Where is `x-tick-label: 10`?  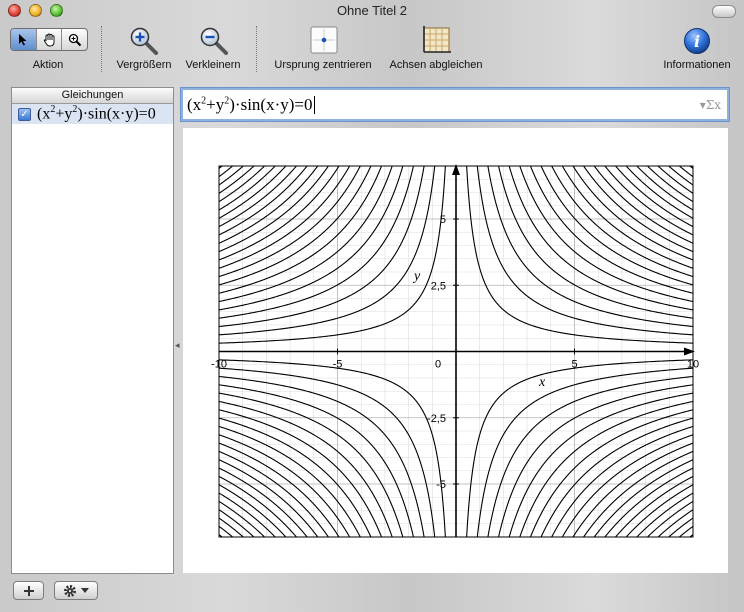
x-tick-label: 10 is located at coordinates (693, 365).